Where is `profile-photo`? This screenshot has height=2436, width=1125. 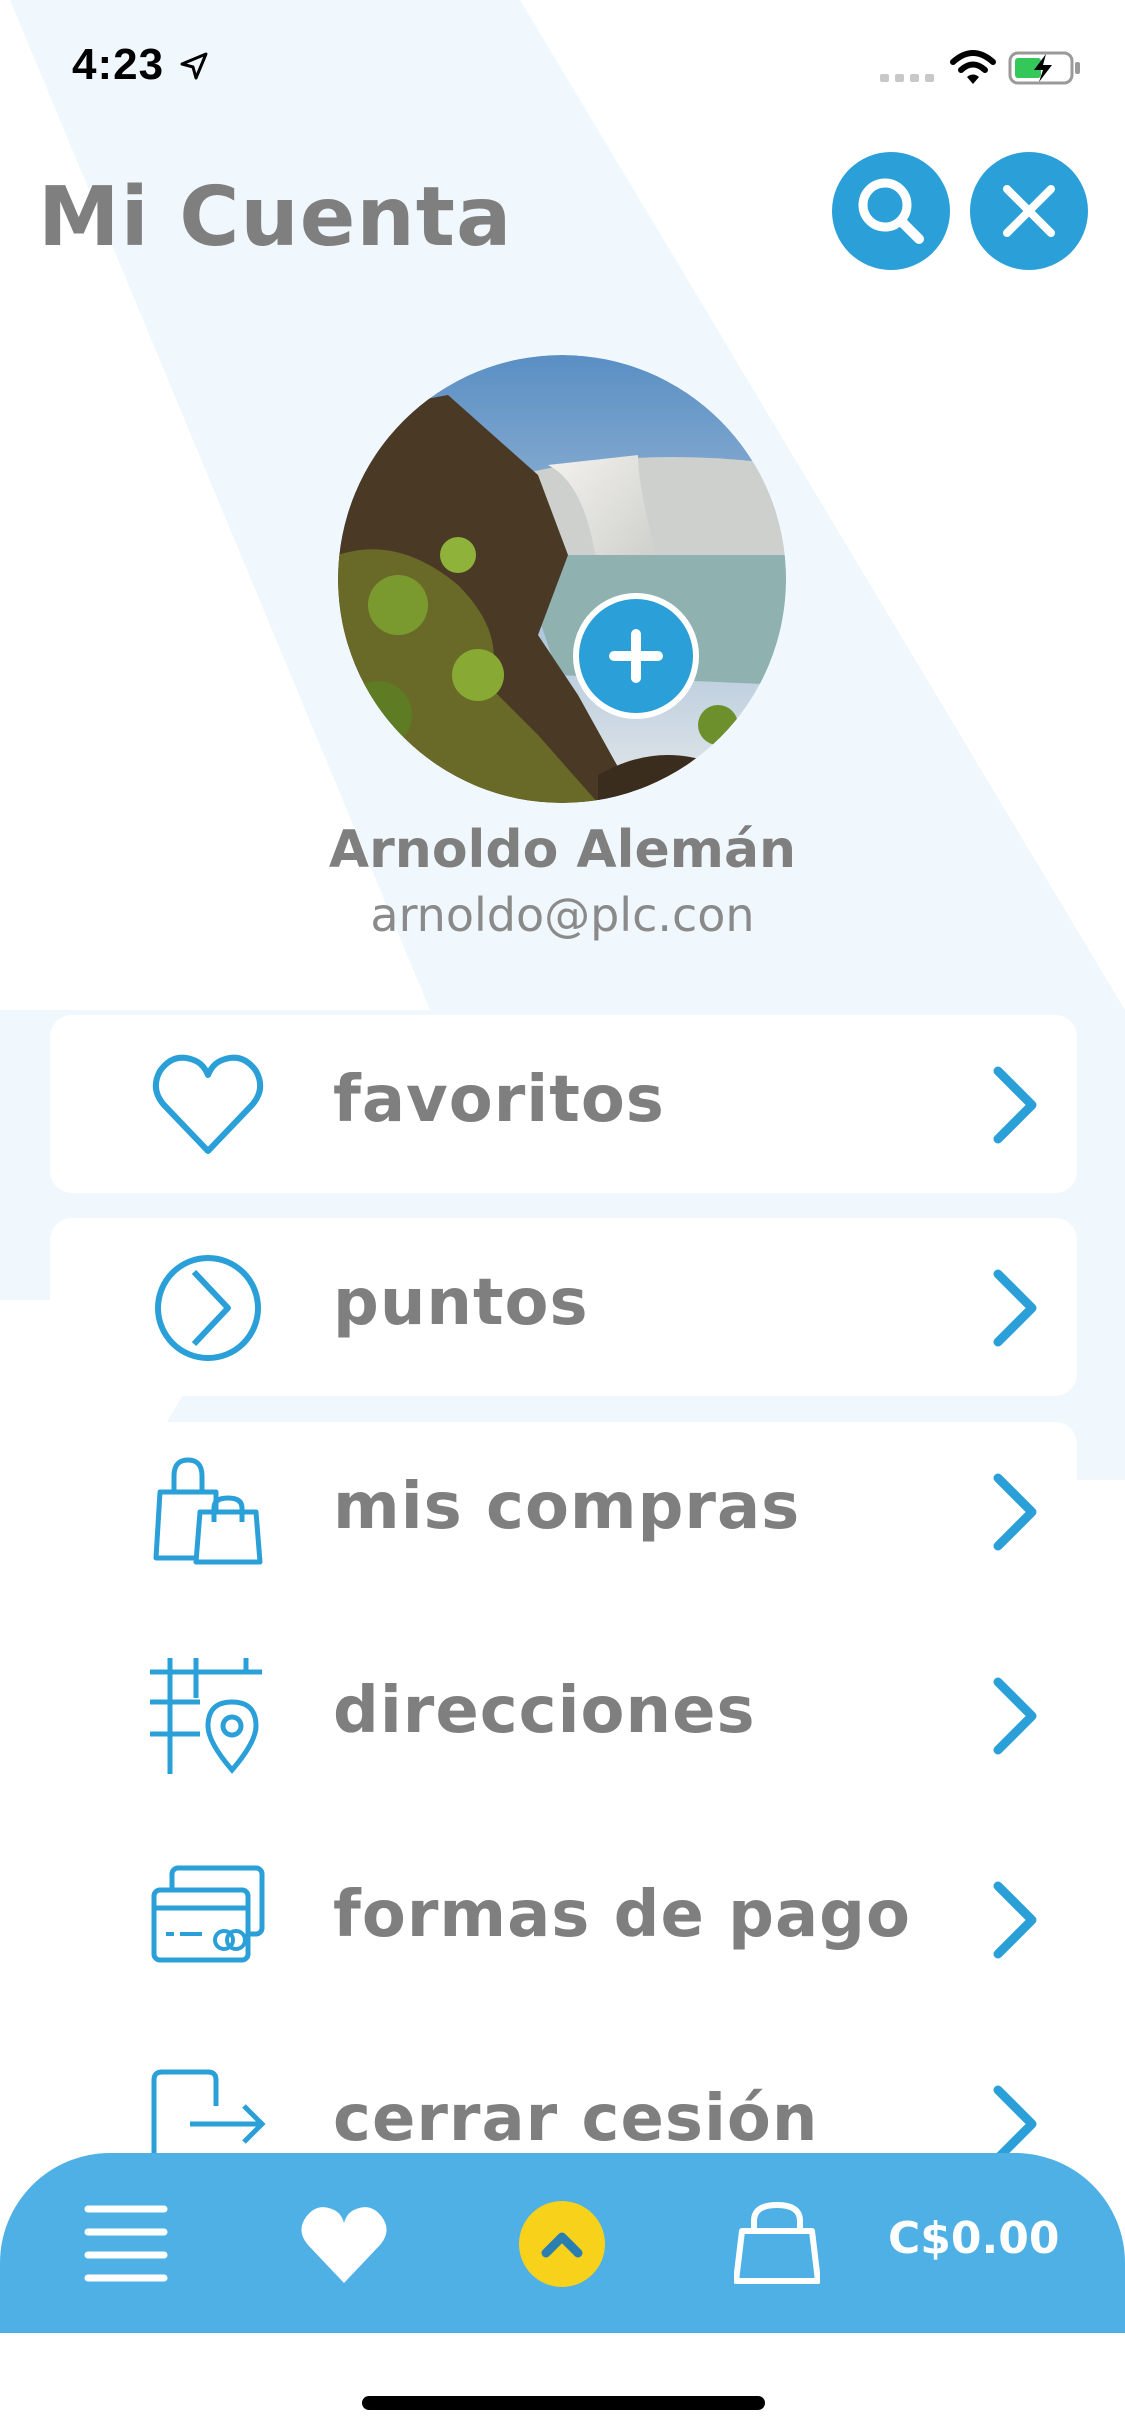 profile-photo is located at coordinates (562, 579).